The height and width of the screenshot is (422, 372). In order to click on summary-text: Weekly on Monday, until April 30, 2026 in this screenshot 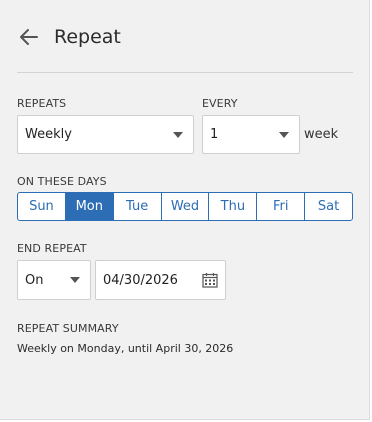, I will do `click(125, 348)`.